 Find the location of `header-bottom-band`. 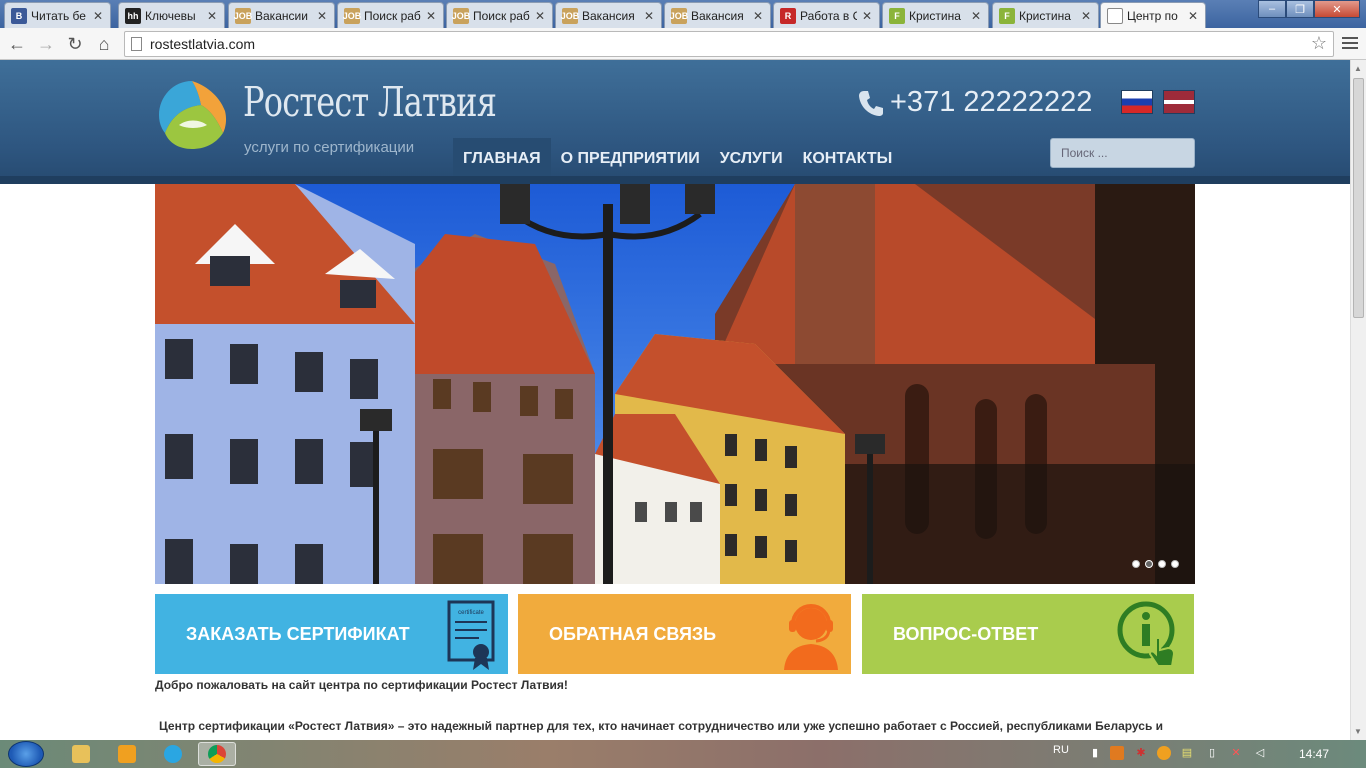

header-bottom-band is located at coordinates (675, 180).